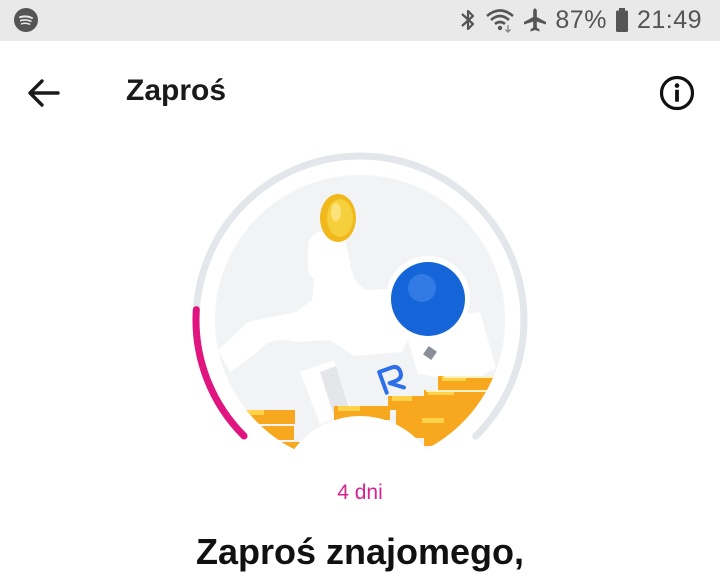  Describe the element at coordinates (500, 21) in the screenshot. I see `wifi-icon` at that location.